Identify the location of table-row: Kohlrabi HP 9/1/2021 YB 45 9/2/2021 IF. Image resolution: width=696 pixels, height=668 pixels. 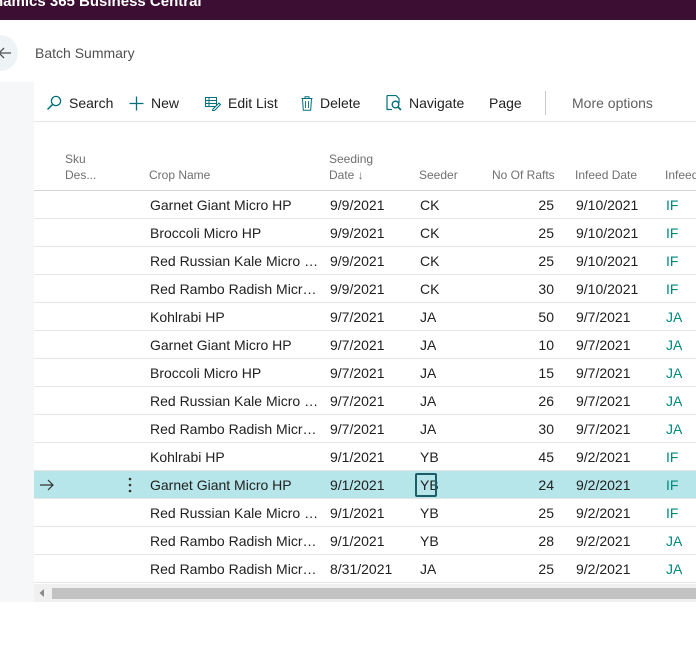
(365, 457).